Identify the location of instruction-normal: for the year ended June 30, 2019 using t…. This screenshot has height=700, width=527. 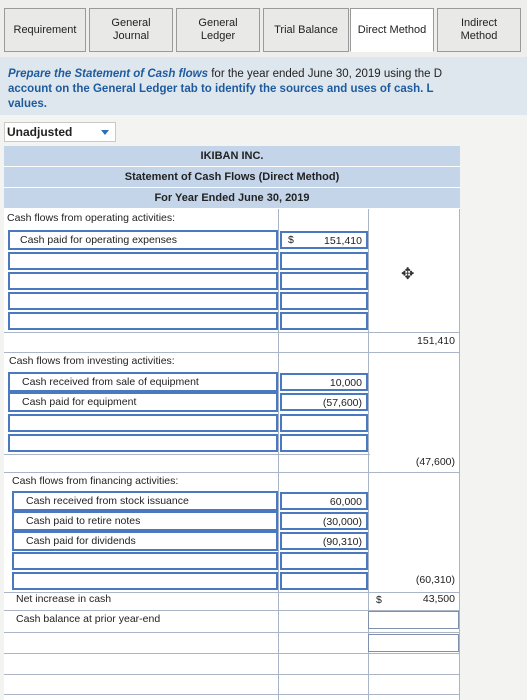
(325, 74).